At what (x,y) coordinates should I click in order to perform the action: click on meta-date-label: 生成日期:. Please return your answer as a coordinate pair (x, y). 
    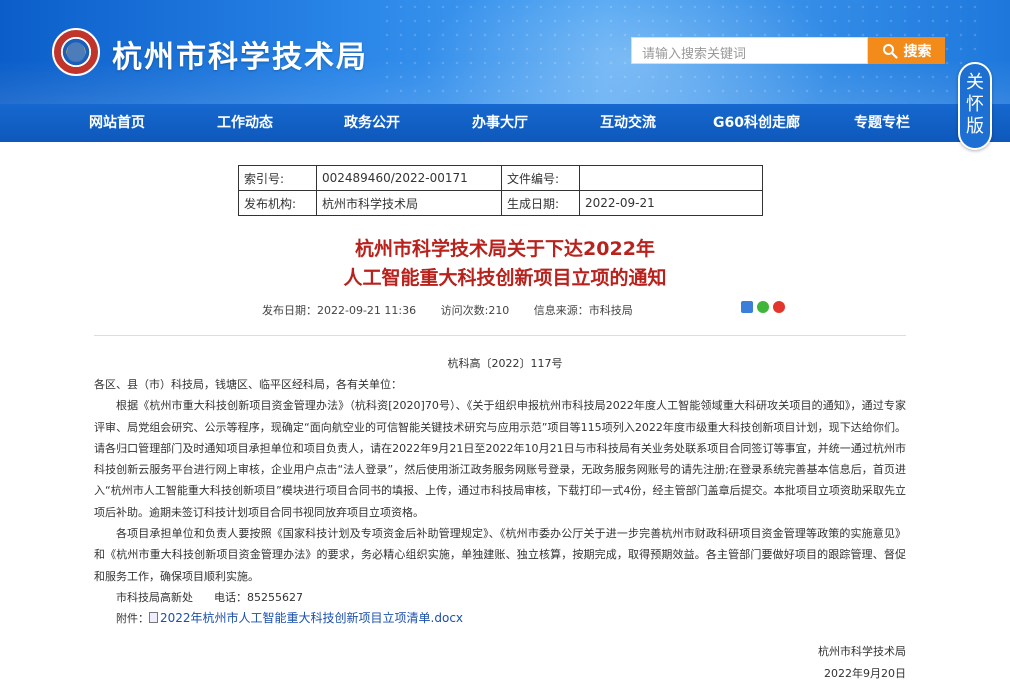
    Looking at the image, I should click on (540, 203).